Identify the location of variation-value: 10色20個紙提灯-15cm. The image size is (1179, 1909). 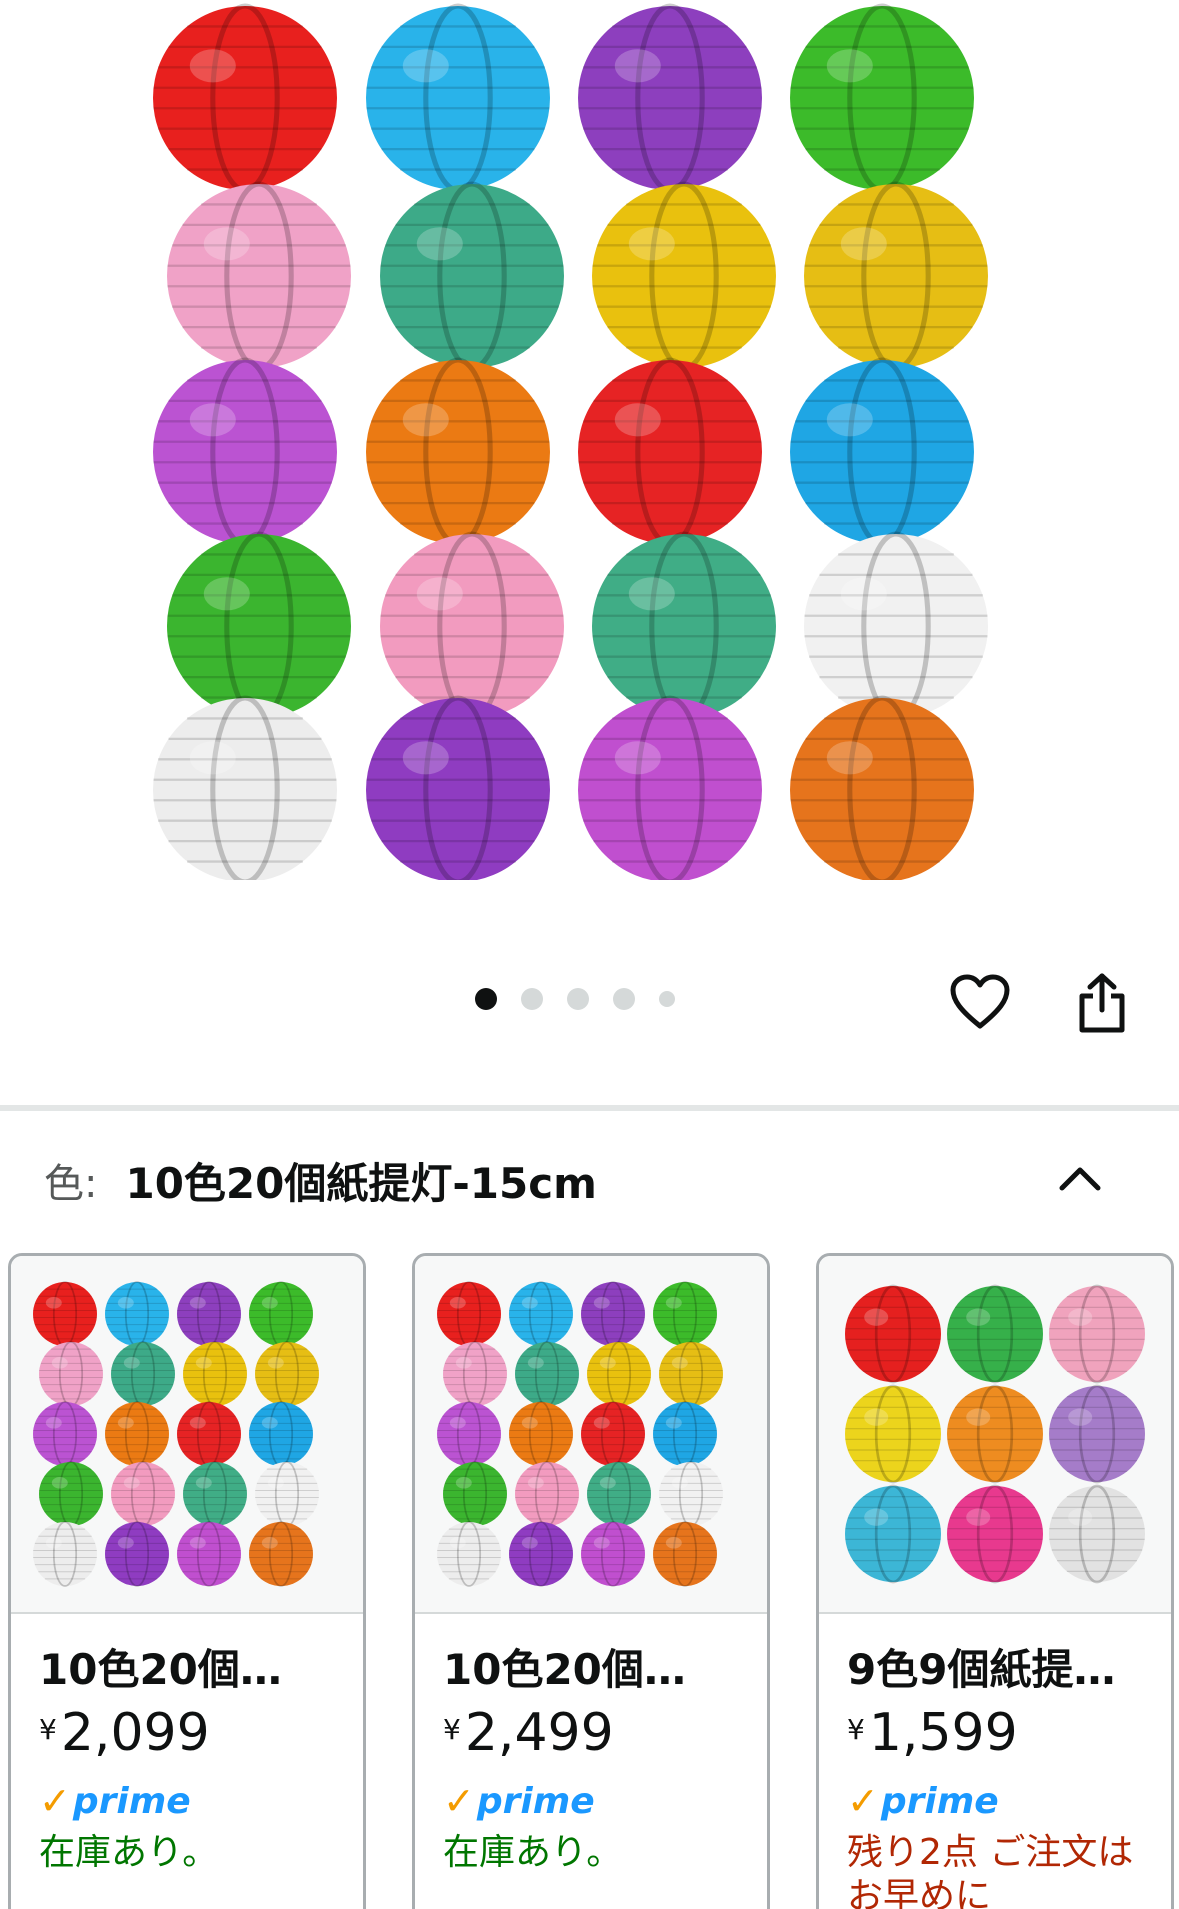
(361, 1183).